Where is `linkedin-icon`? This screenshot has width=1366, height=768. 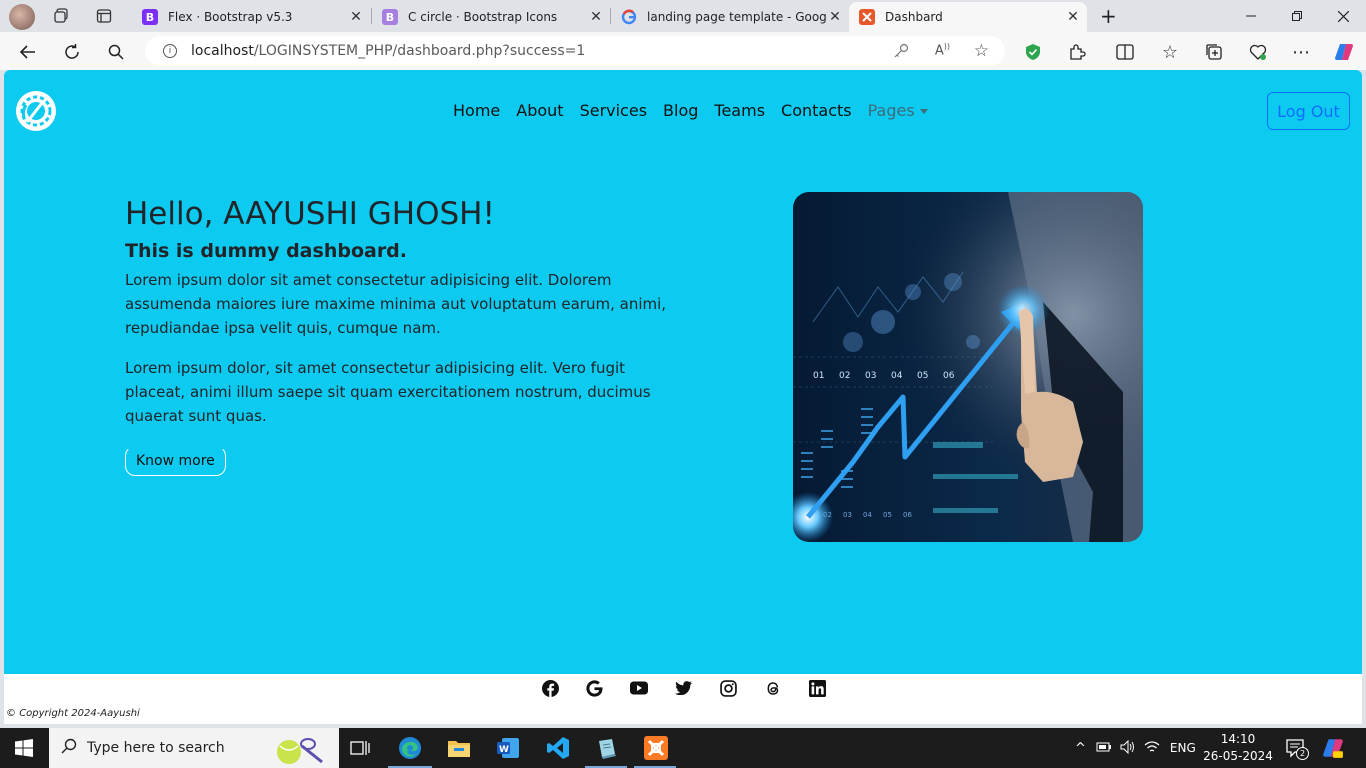 linkedin-icon is located at coordinates (817, 688).